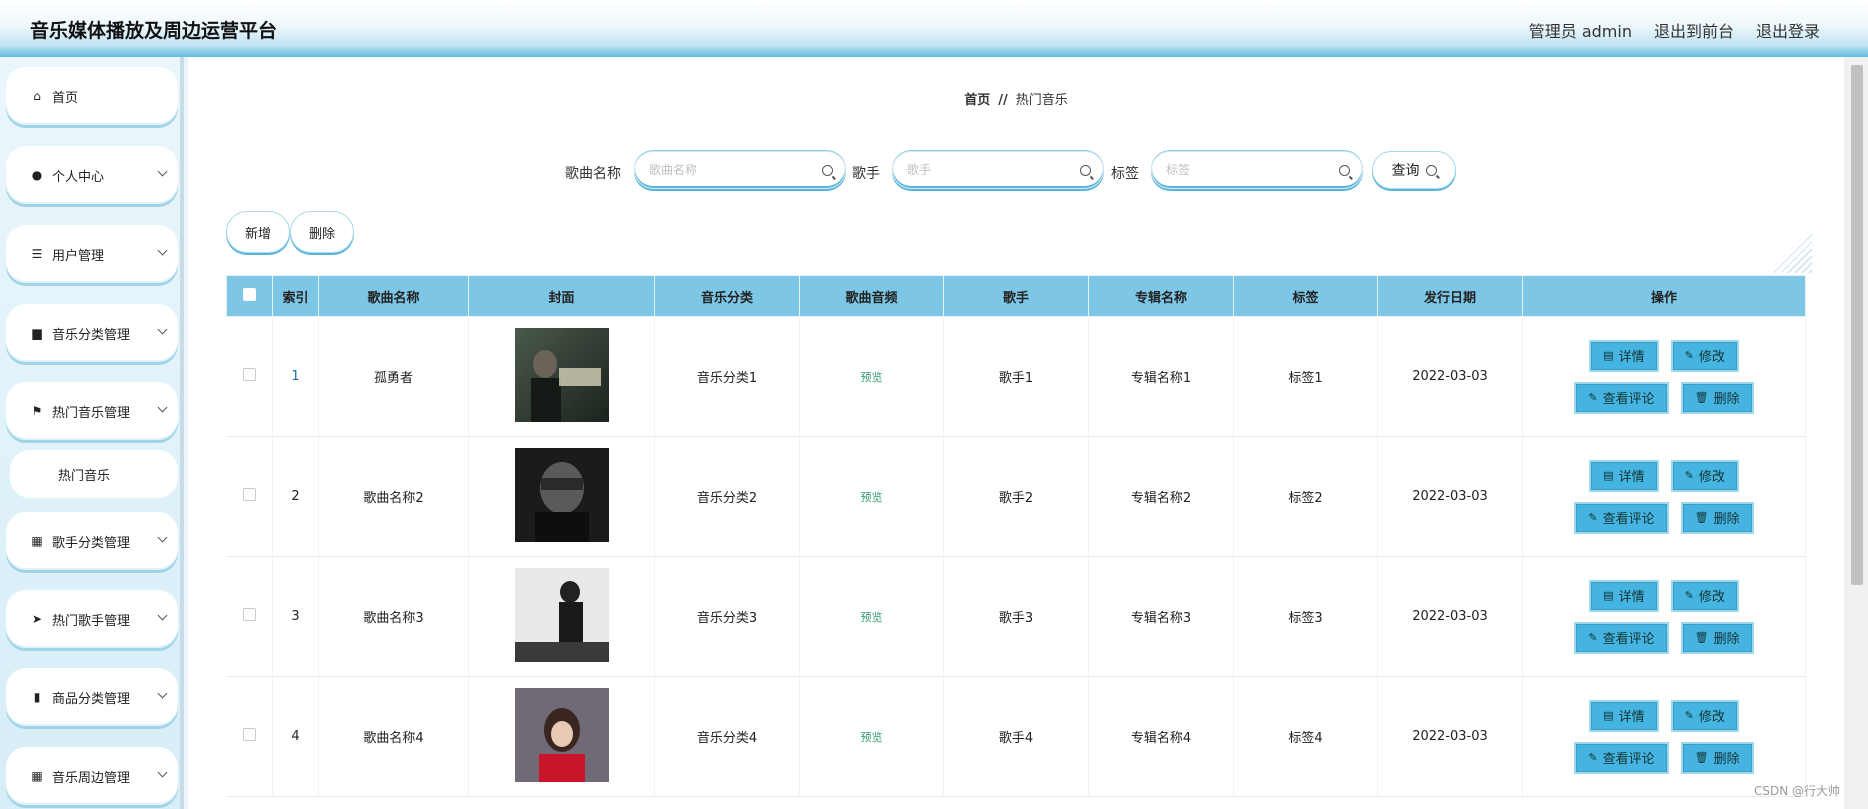  What do you see at coordinates (37, 175) in the screenshot?
I see `user-icon: ●` at bounding box center [37, 175].